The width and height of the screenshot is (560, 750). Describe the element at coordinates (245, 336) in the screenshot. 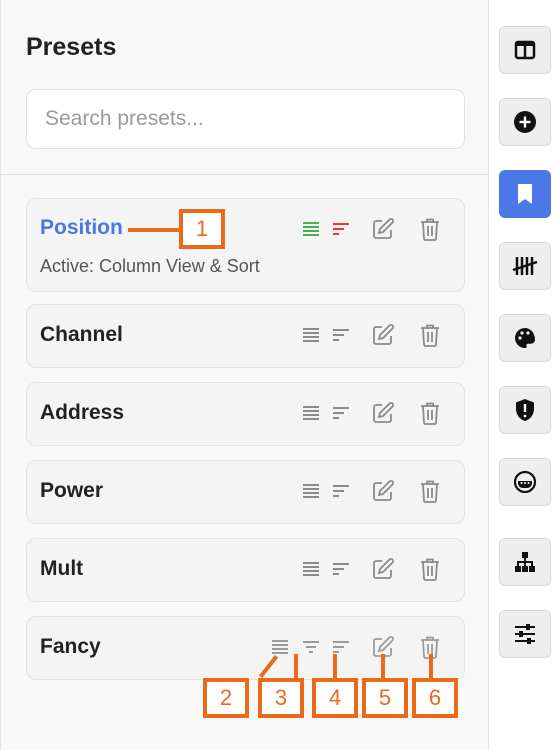

I see `preset-card-channel: Channel` at that location.